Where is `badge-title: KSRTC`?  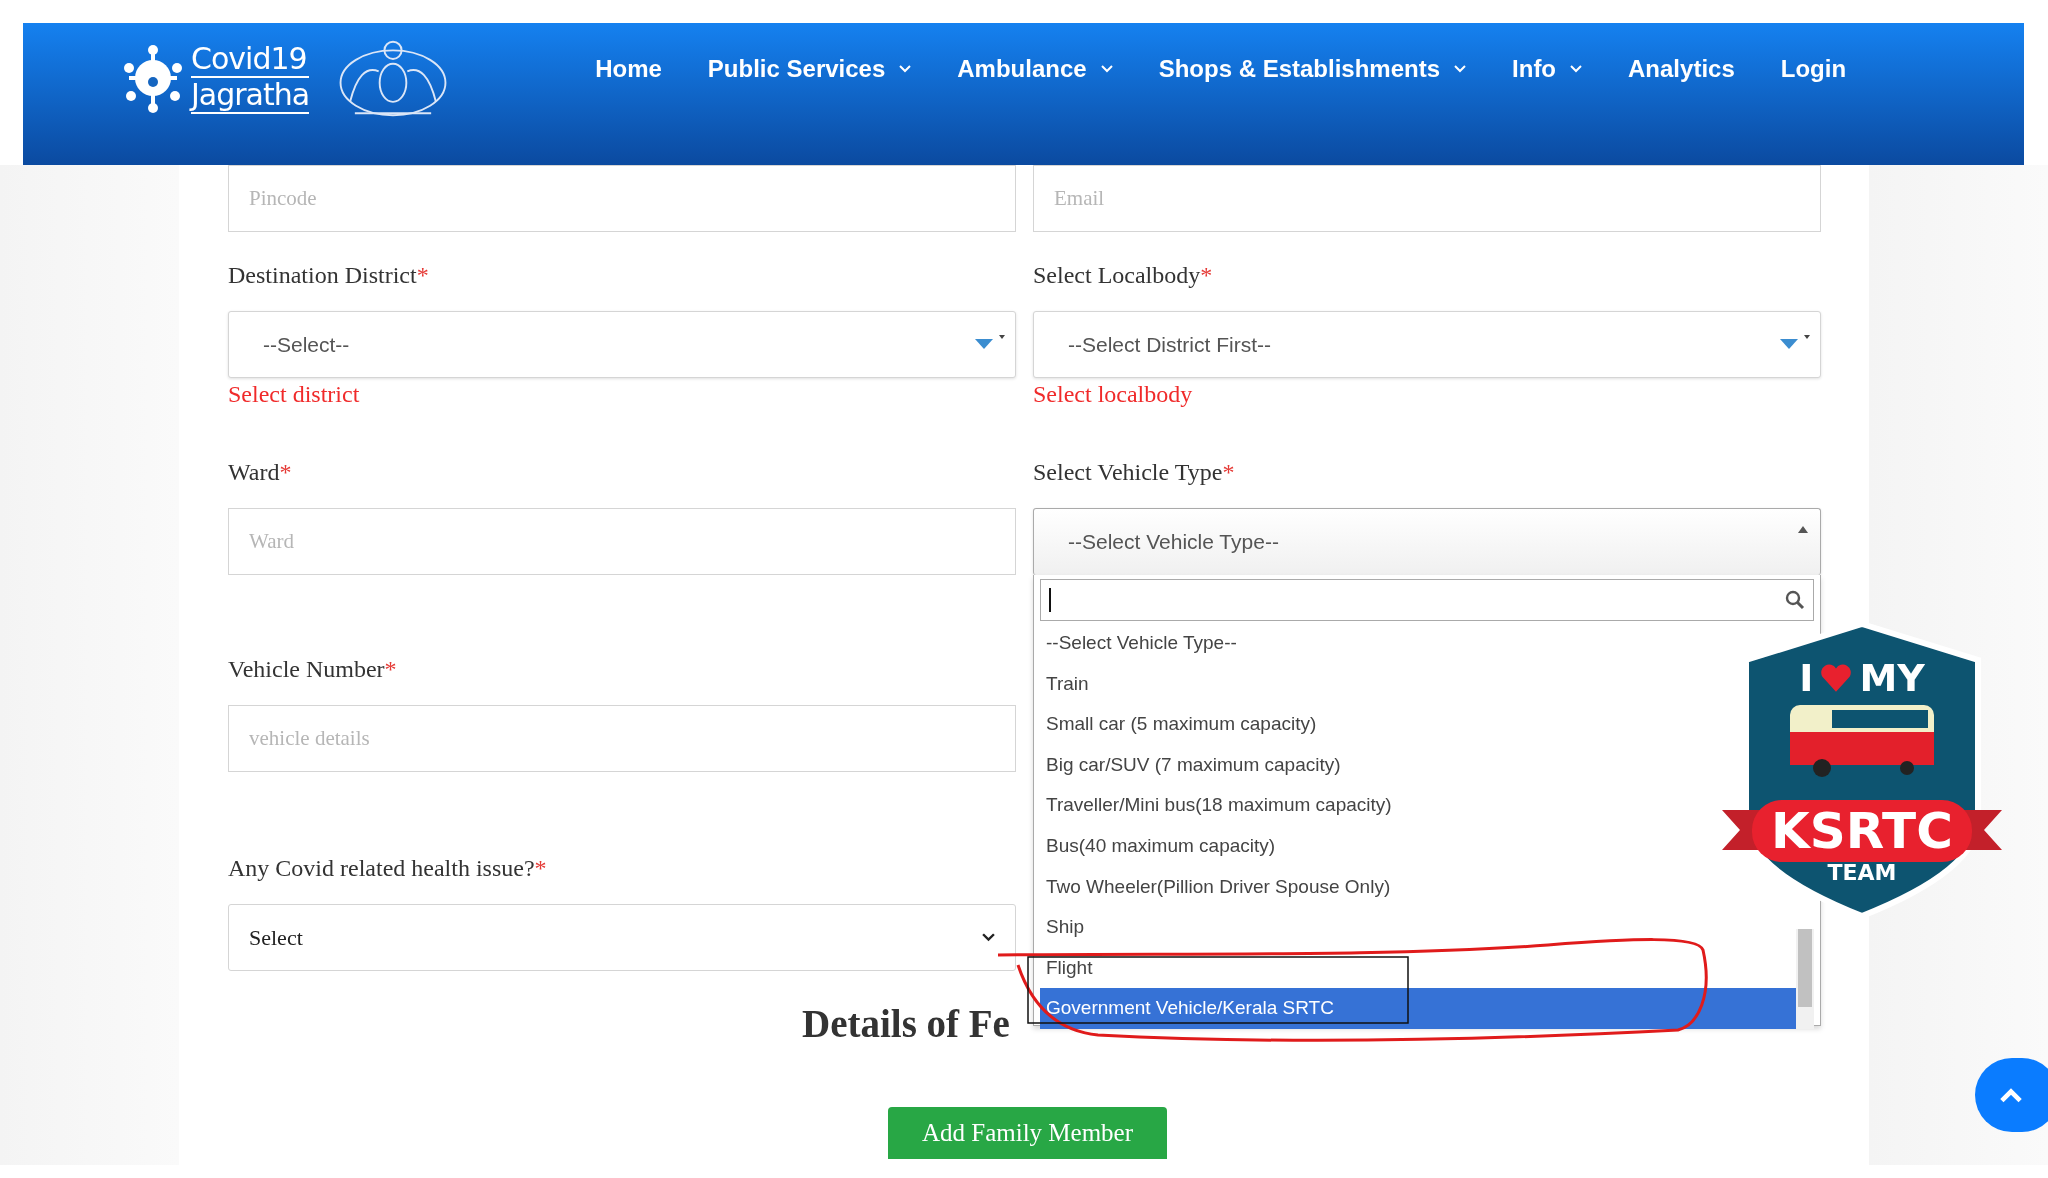
badge-title: KSRTC is located at coordinates (1862, 831).